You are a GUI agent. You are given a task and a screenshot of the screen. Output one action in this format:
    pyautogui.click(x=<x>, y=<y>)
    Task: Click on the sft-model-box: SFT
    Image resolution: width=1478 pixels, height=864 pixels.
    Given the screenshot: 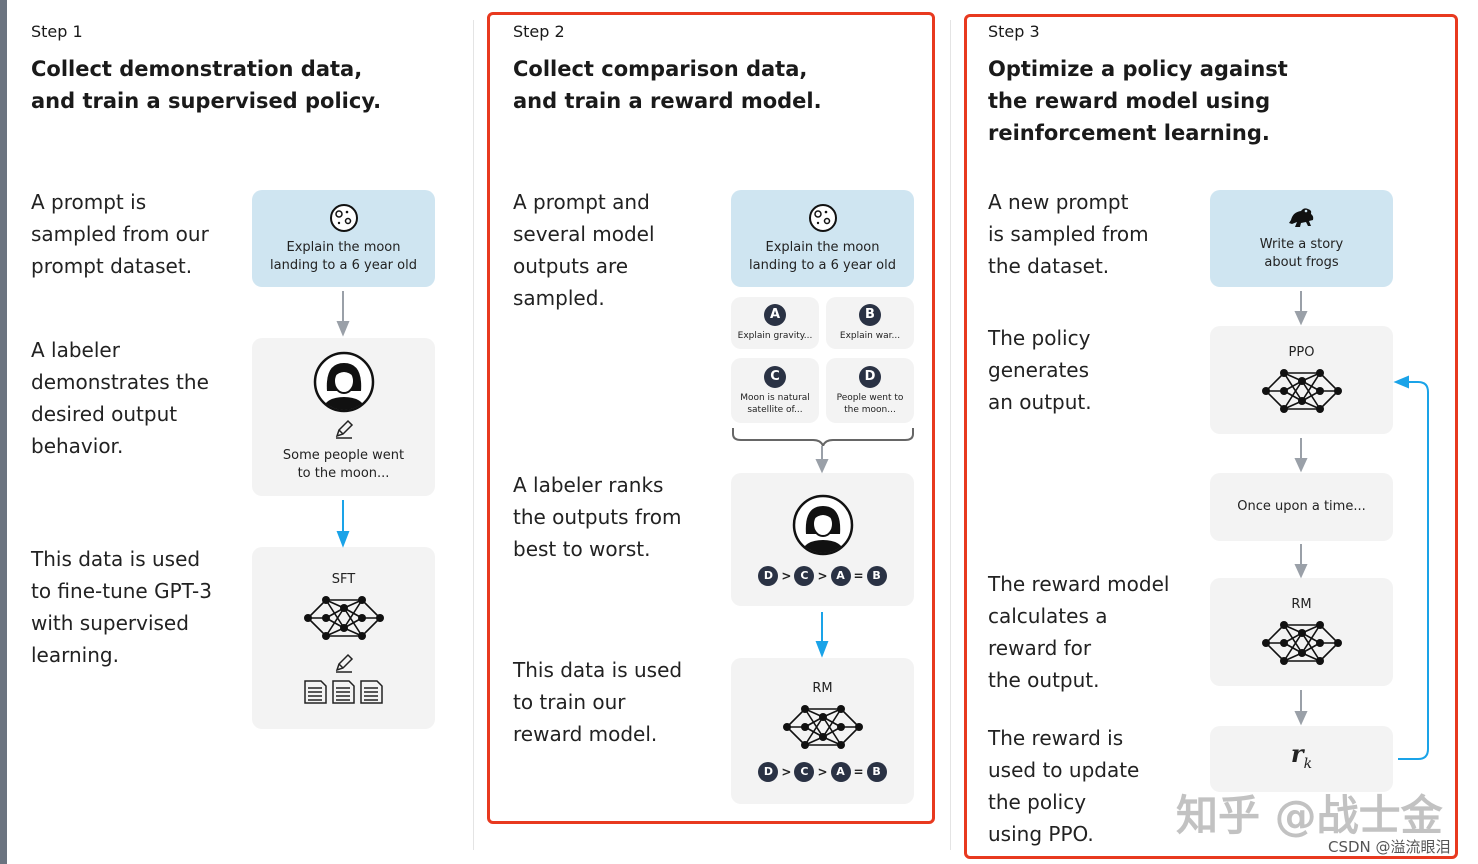 What is the action you would take?
    pyautogui.click(x=343, y=638)
    